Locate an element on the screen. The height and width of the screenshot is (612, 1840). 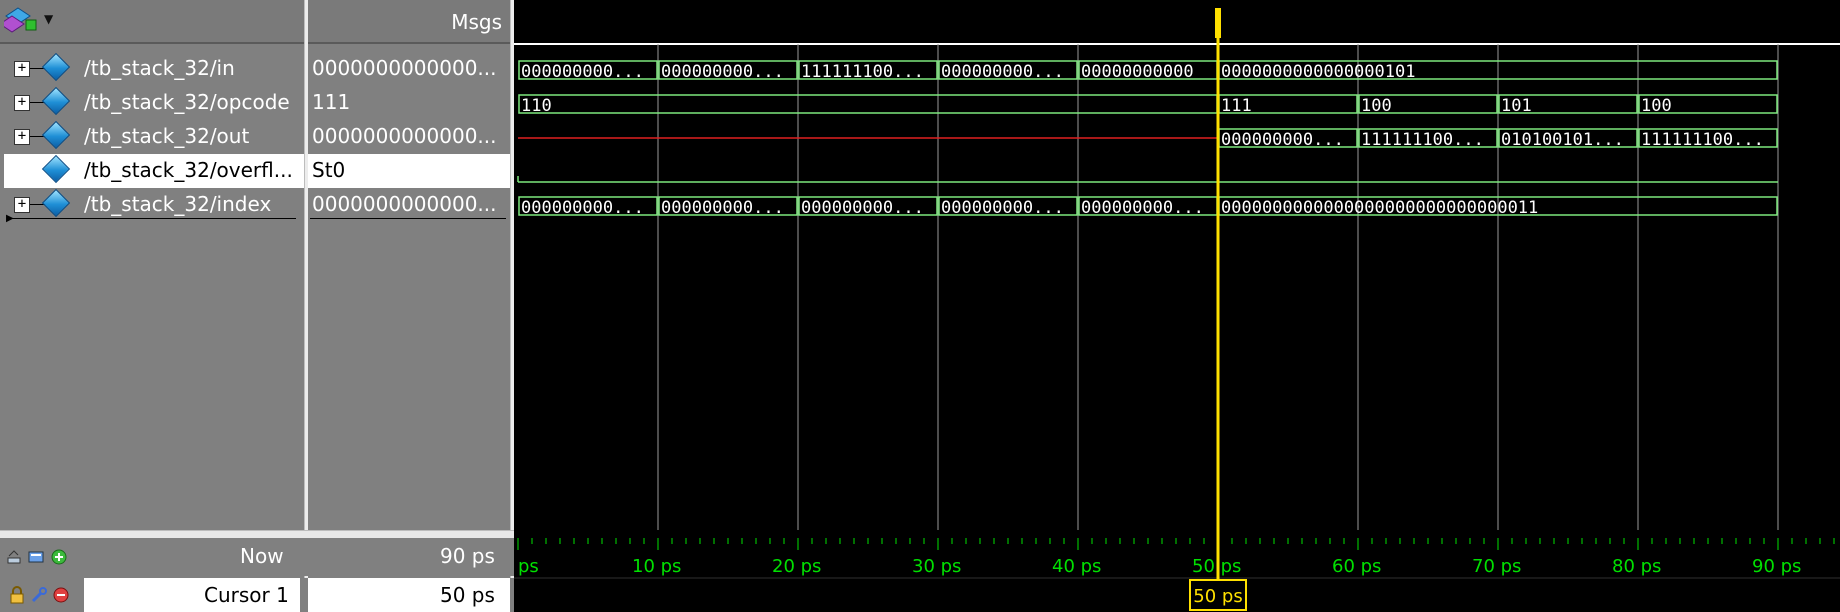
ruler-tick-label: 70 ps is located at coordinates (1496, 566).